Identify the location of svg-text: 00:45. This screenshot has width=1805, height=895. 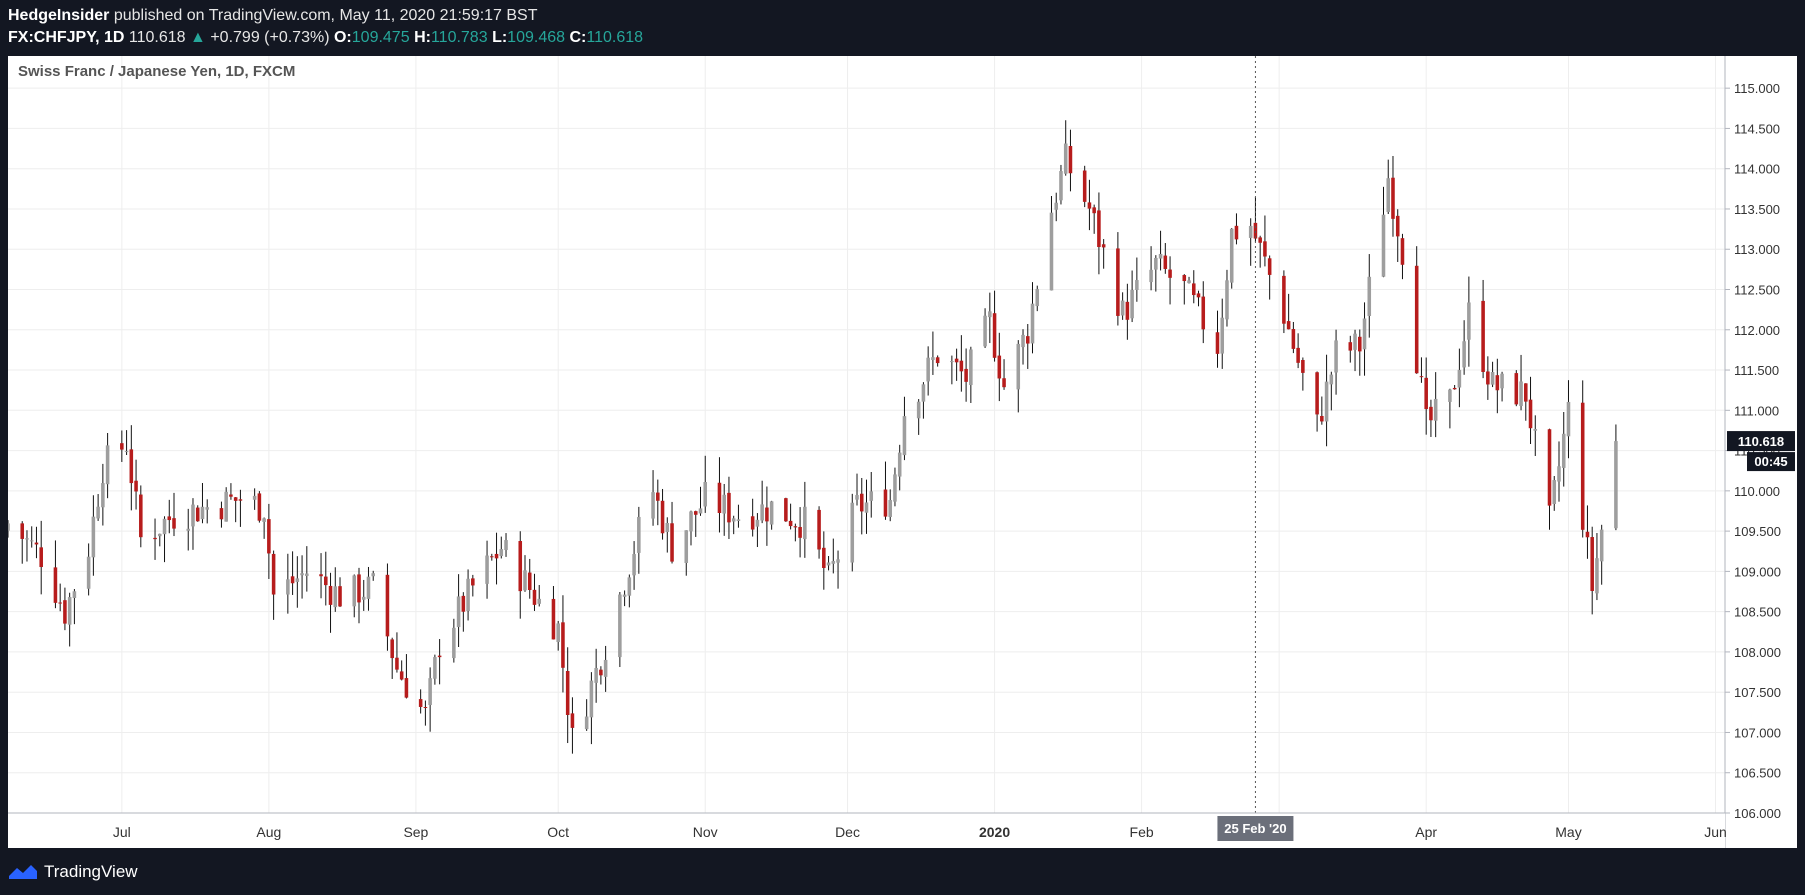
(1770, 461).